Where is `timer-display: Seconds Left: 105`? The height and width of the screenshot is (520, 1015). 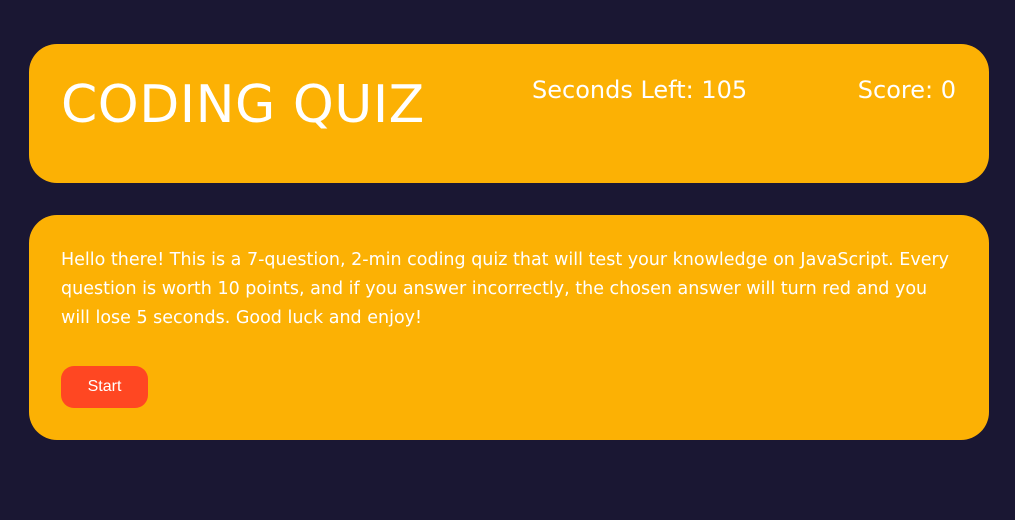
timer-display: Seconds Left: 105 is located at coordinates (640, 90).